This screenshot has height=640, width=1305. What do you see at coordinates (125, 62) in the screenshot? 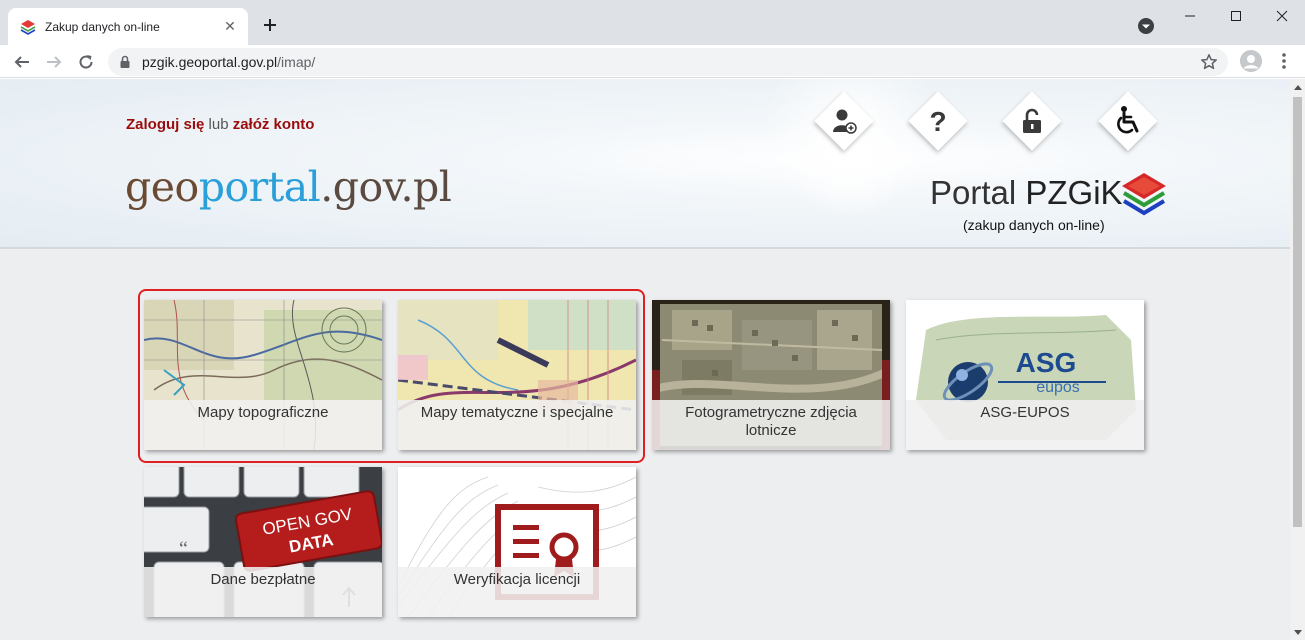
I see `lock-icon` at bounding box center [125, 62].